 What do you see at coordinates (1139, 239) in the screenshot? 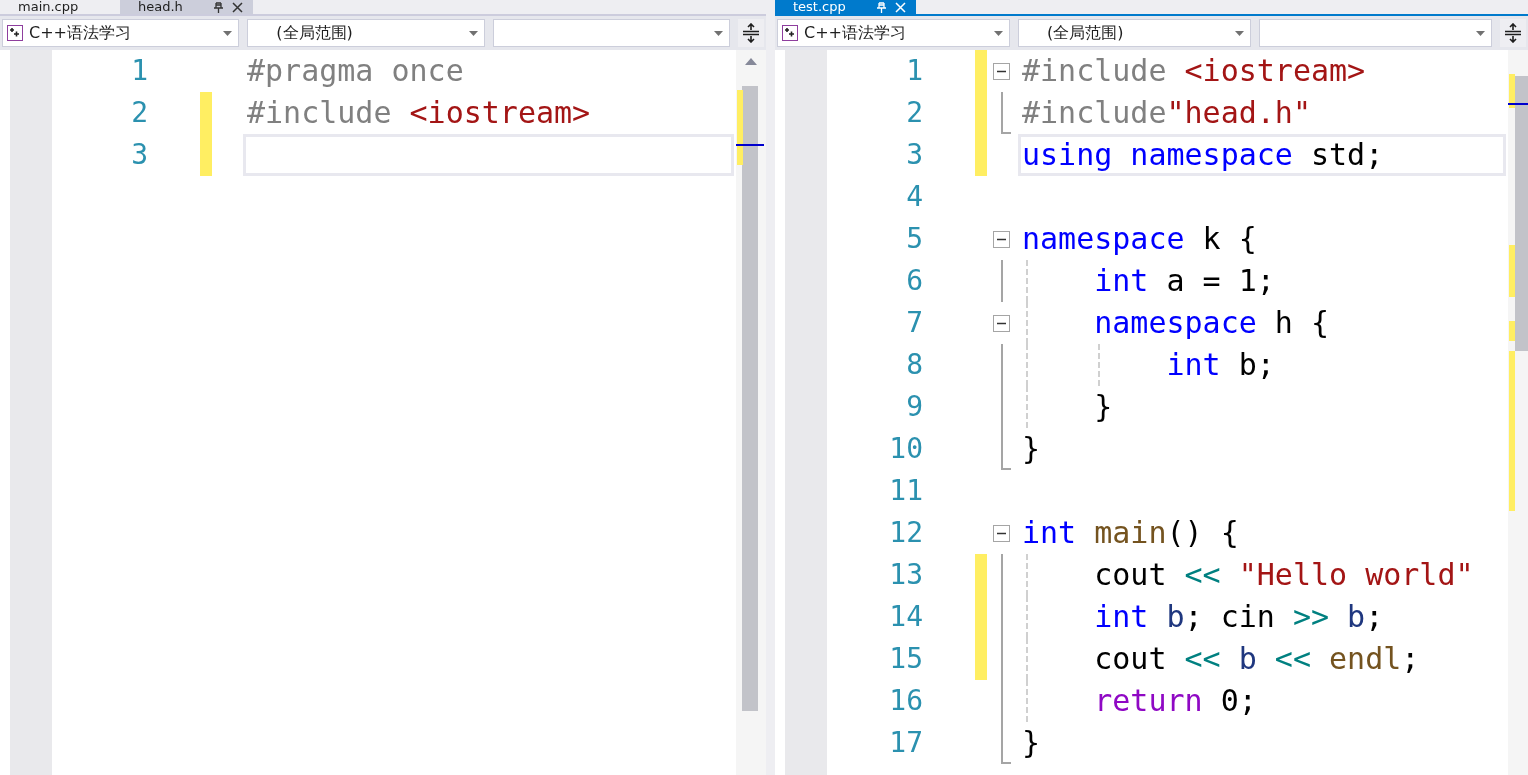
I see `code-line: namespace k {` at bounding box center [1139, 239].